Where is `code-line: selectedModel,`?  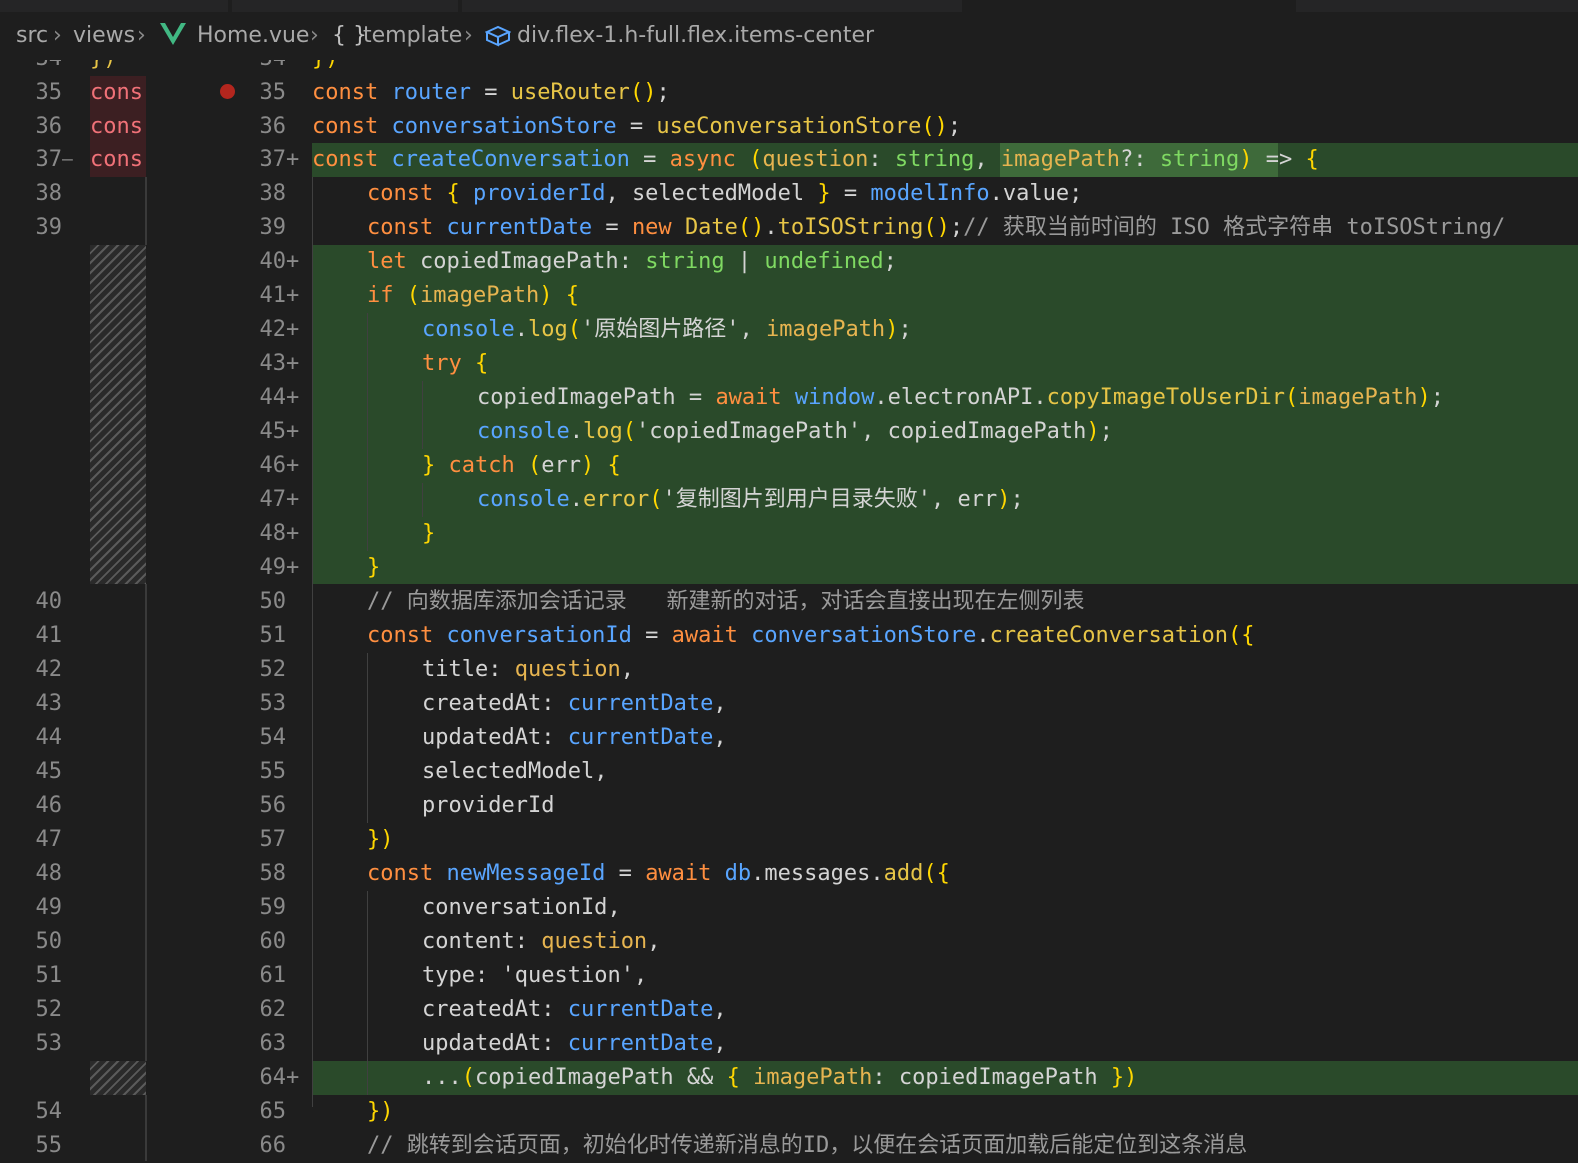
code-line: selectedModel, is located at coordinates (515, 771).